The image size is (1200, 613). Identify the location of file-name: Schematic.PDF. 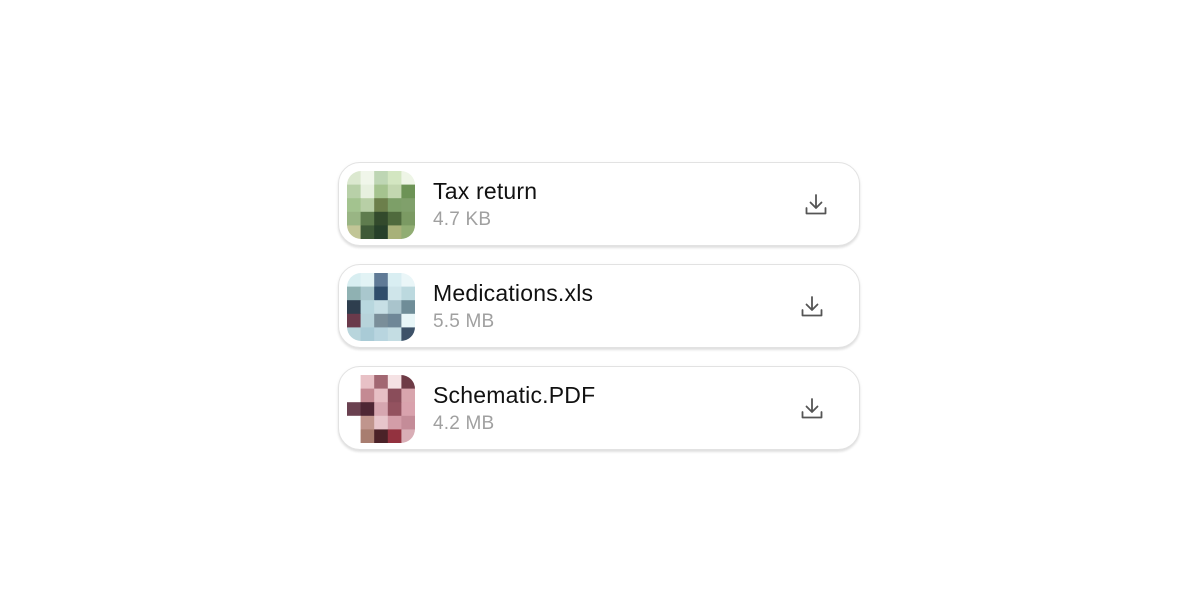
(514, 395).